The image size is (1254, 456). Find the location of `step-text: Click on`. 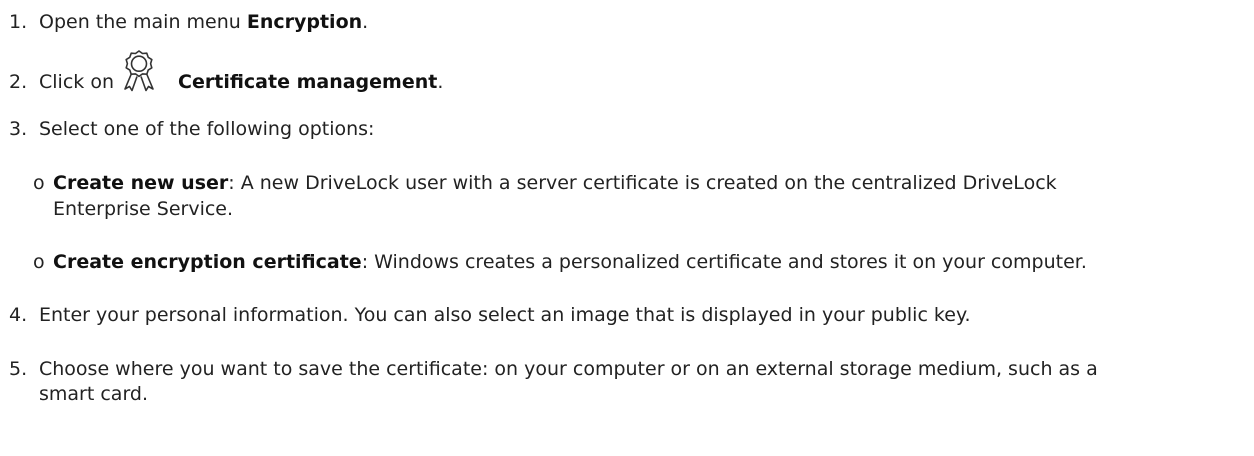

step-text: Click on is located at coordinates (80, 82).